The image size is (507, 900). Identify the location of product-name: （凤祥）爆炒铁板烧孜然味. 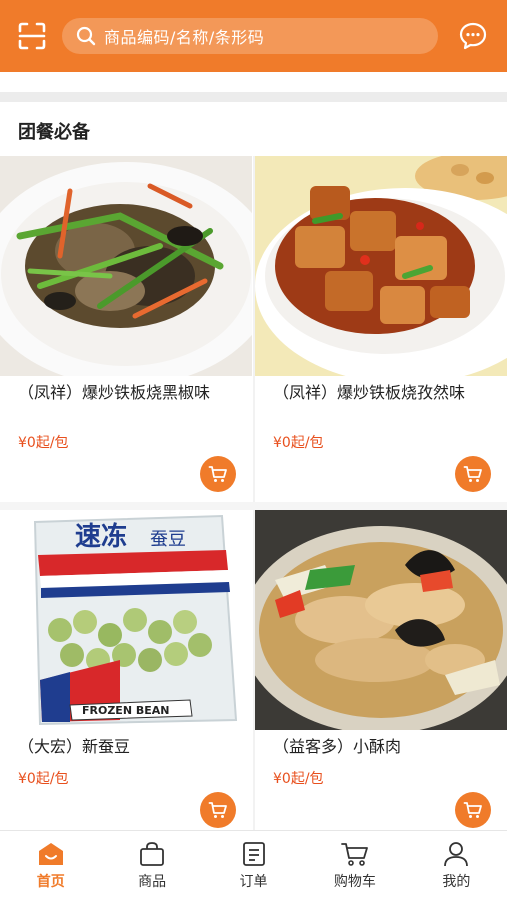
(383, 393).